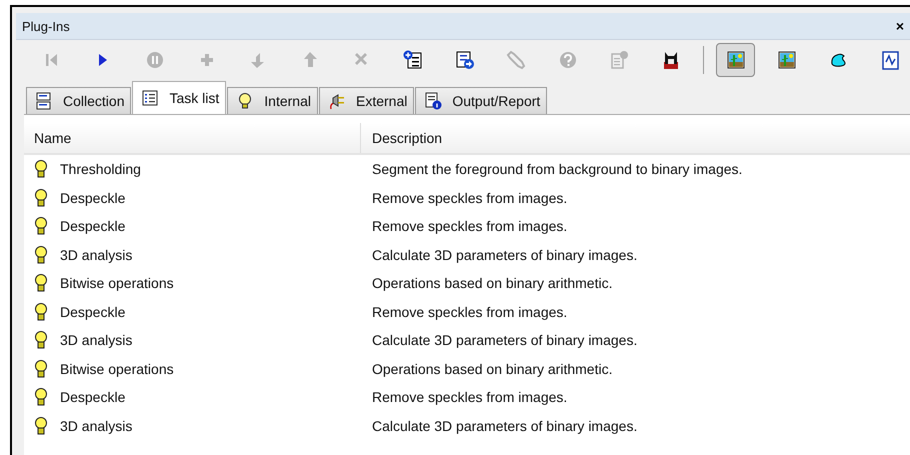 The width and height of the screenshot is (910, 455). Describe the element at coordinates (900, 26) in the screenshot. I see `close-button: ×` at that location.